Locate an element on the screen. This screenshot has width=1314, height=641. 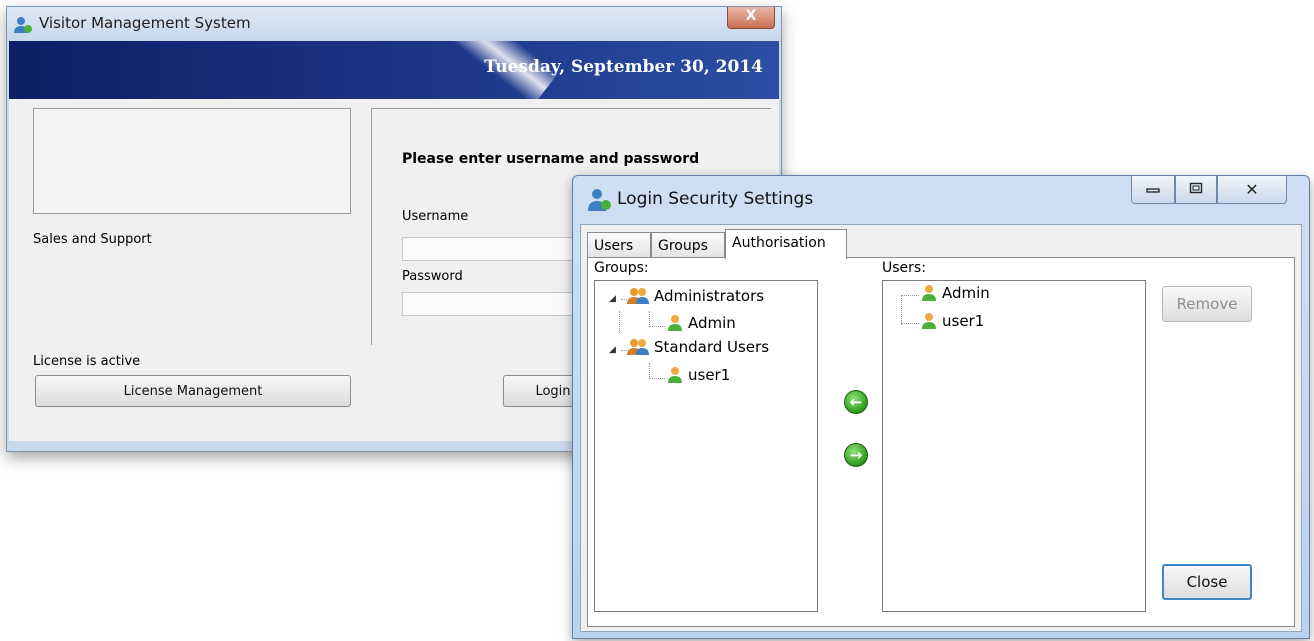
minimize-button is located at coordinates (1153, 190).